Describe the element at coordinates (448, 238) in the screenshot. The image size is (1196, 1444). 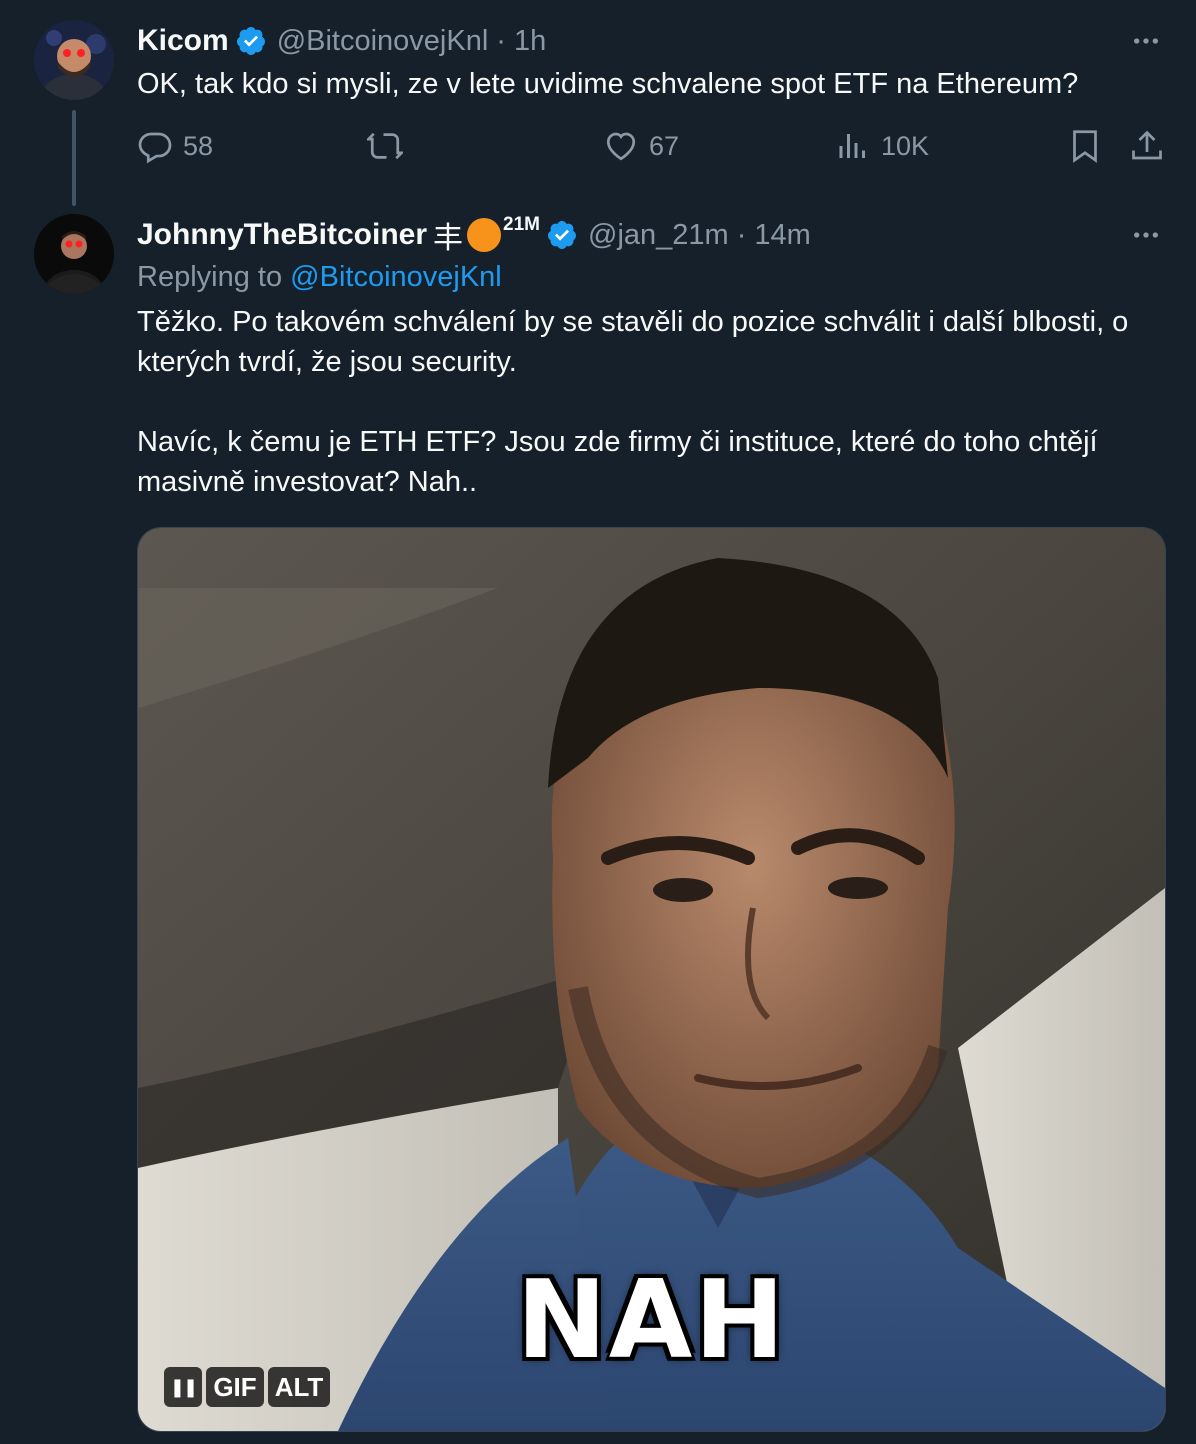
I see `name-glyph: 丰` at that location.